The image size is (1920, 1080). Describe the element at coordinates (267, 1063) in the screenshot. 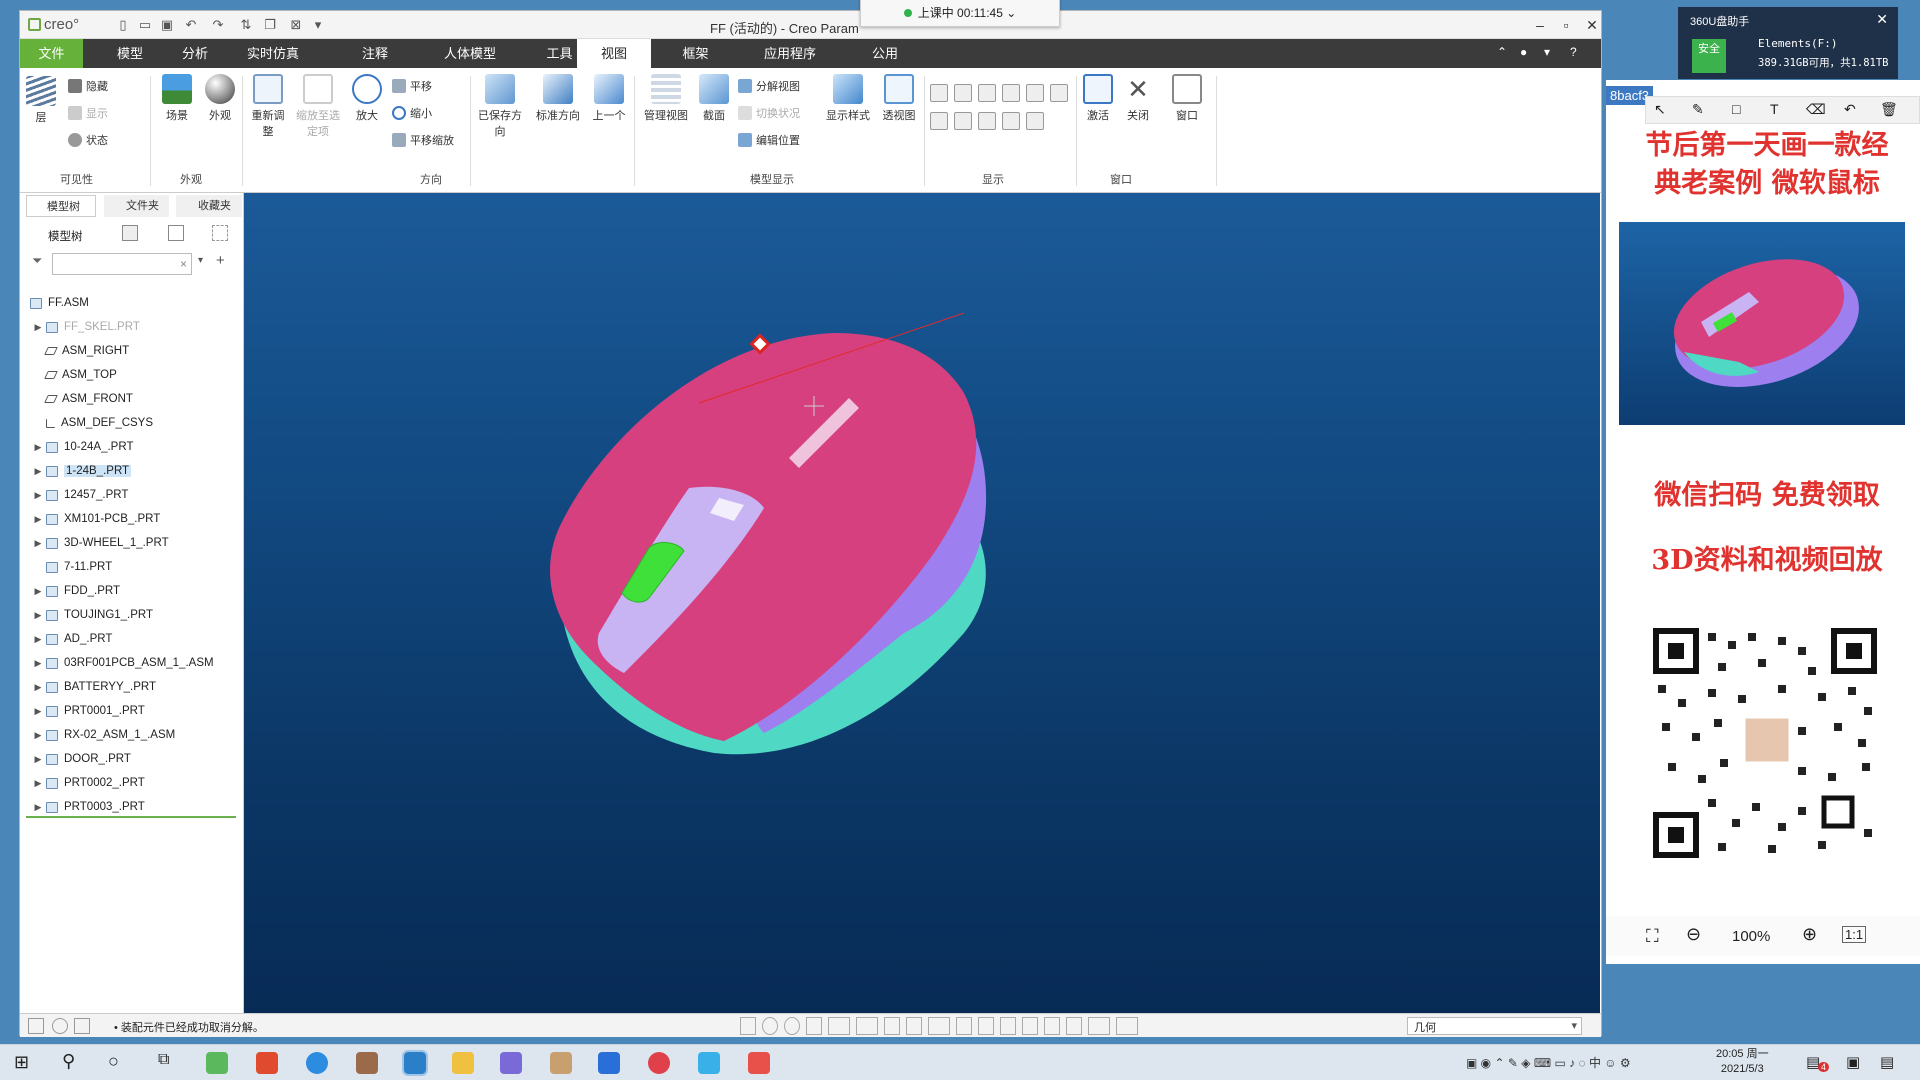

I see `wps-icon` at that location.